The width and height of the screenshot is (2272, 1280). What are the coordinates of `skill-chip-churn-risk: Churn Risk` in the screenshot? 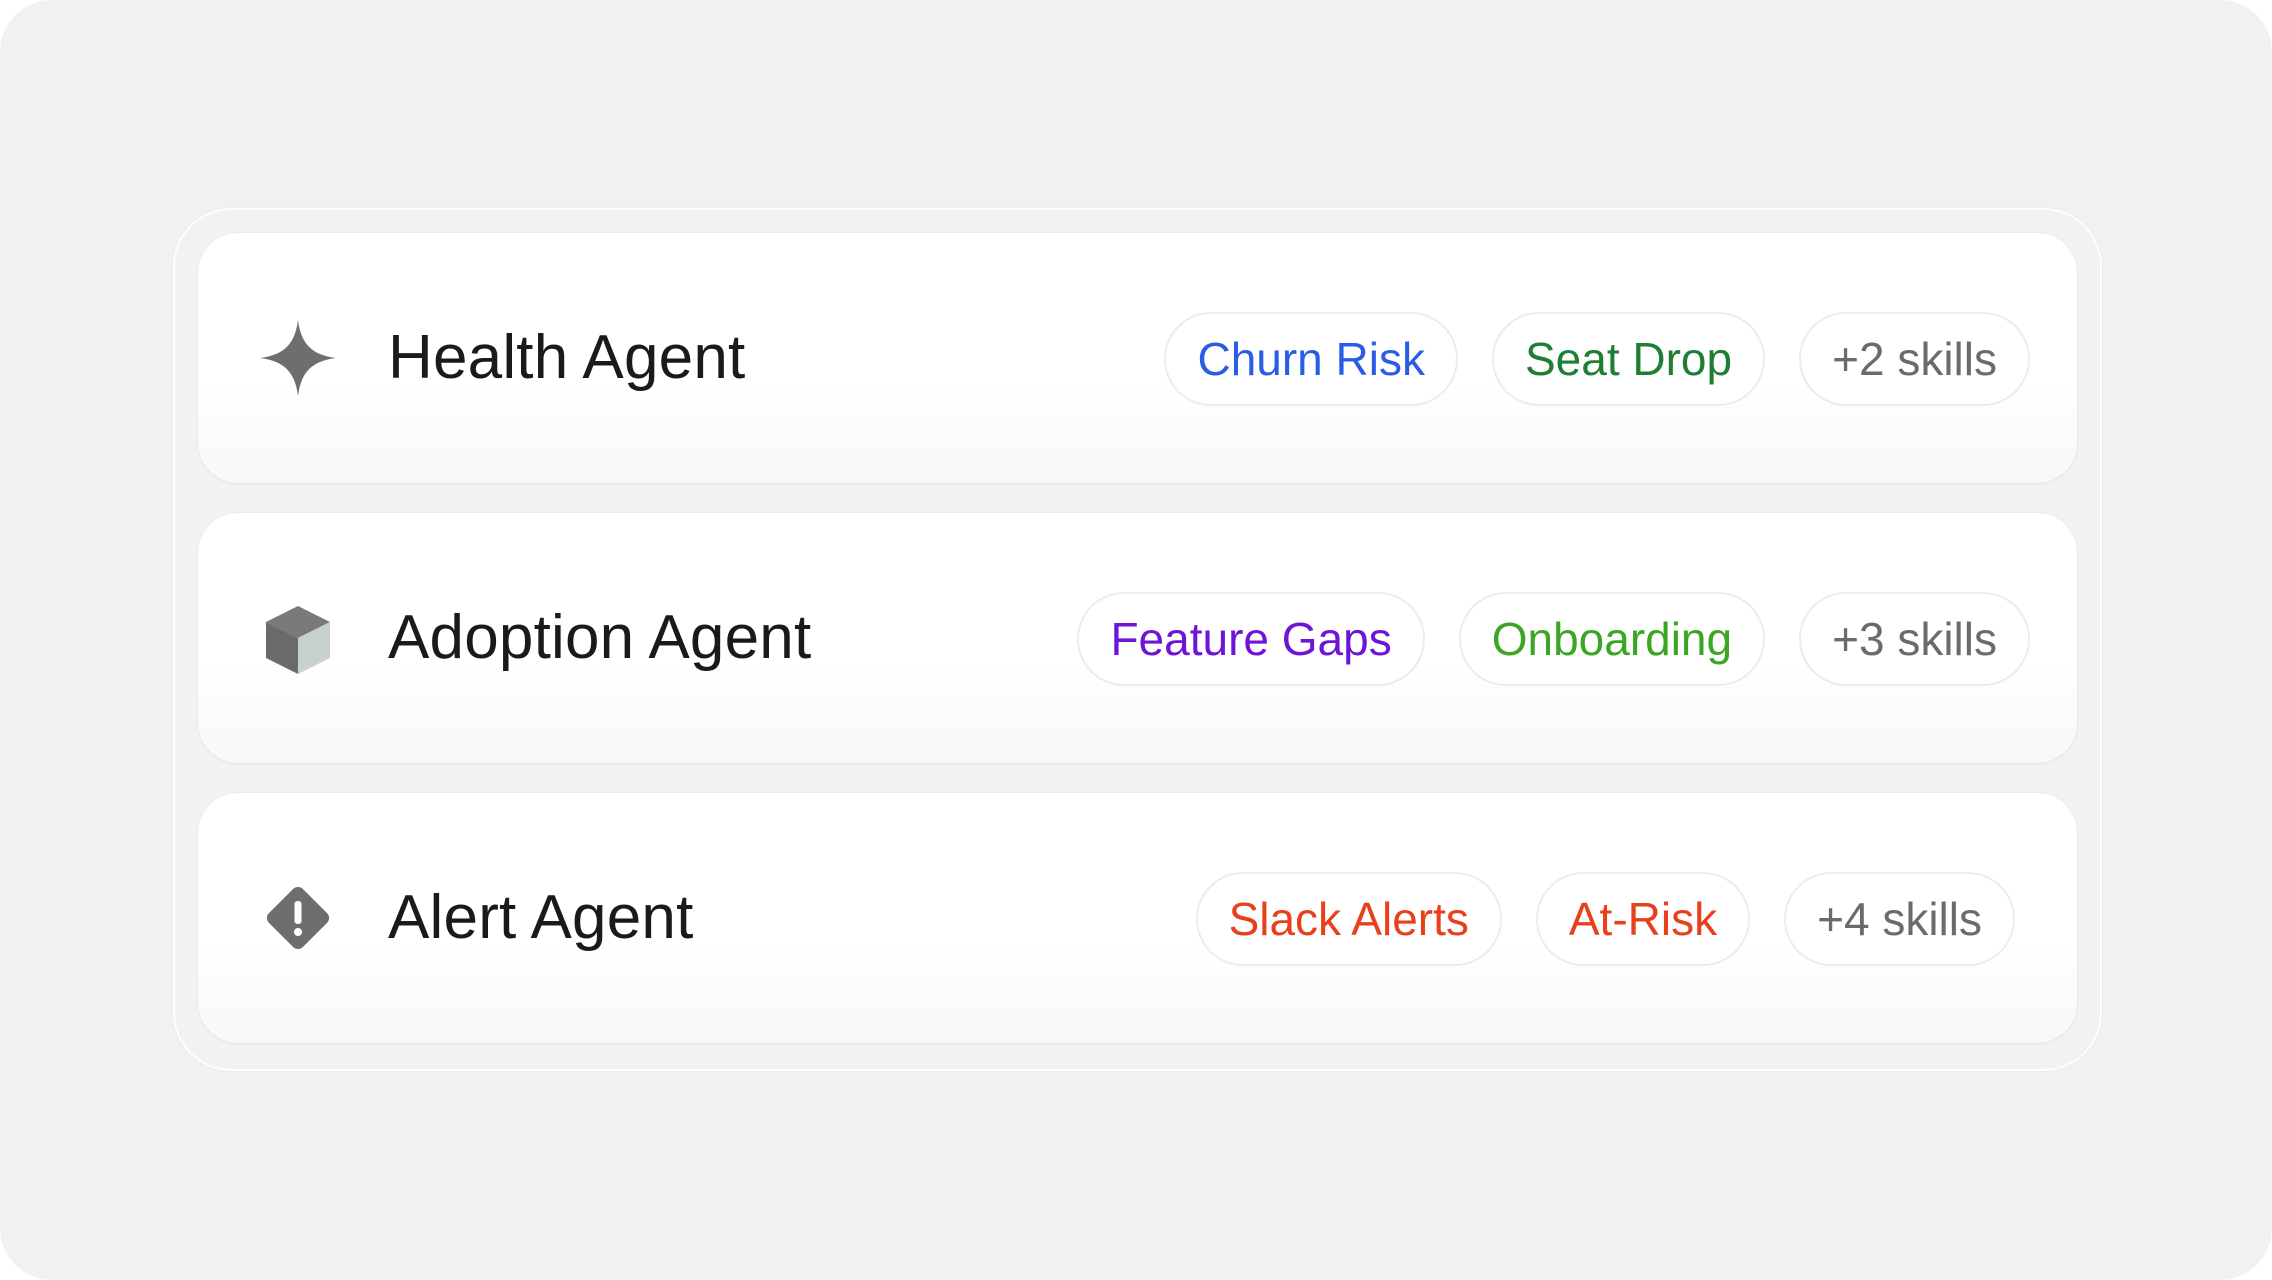 It's located at (1311, 359).